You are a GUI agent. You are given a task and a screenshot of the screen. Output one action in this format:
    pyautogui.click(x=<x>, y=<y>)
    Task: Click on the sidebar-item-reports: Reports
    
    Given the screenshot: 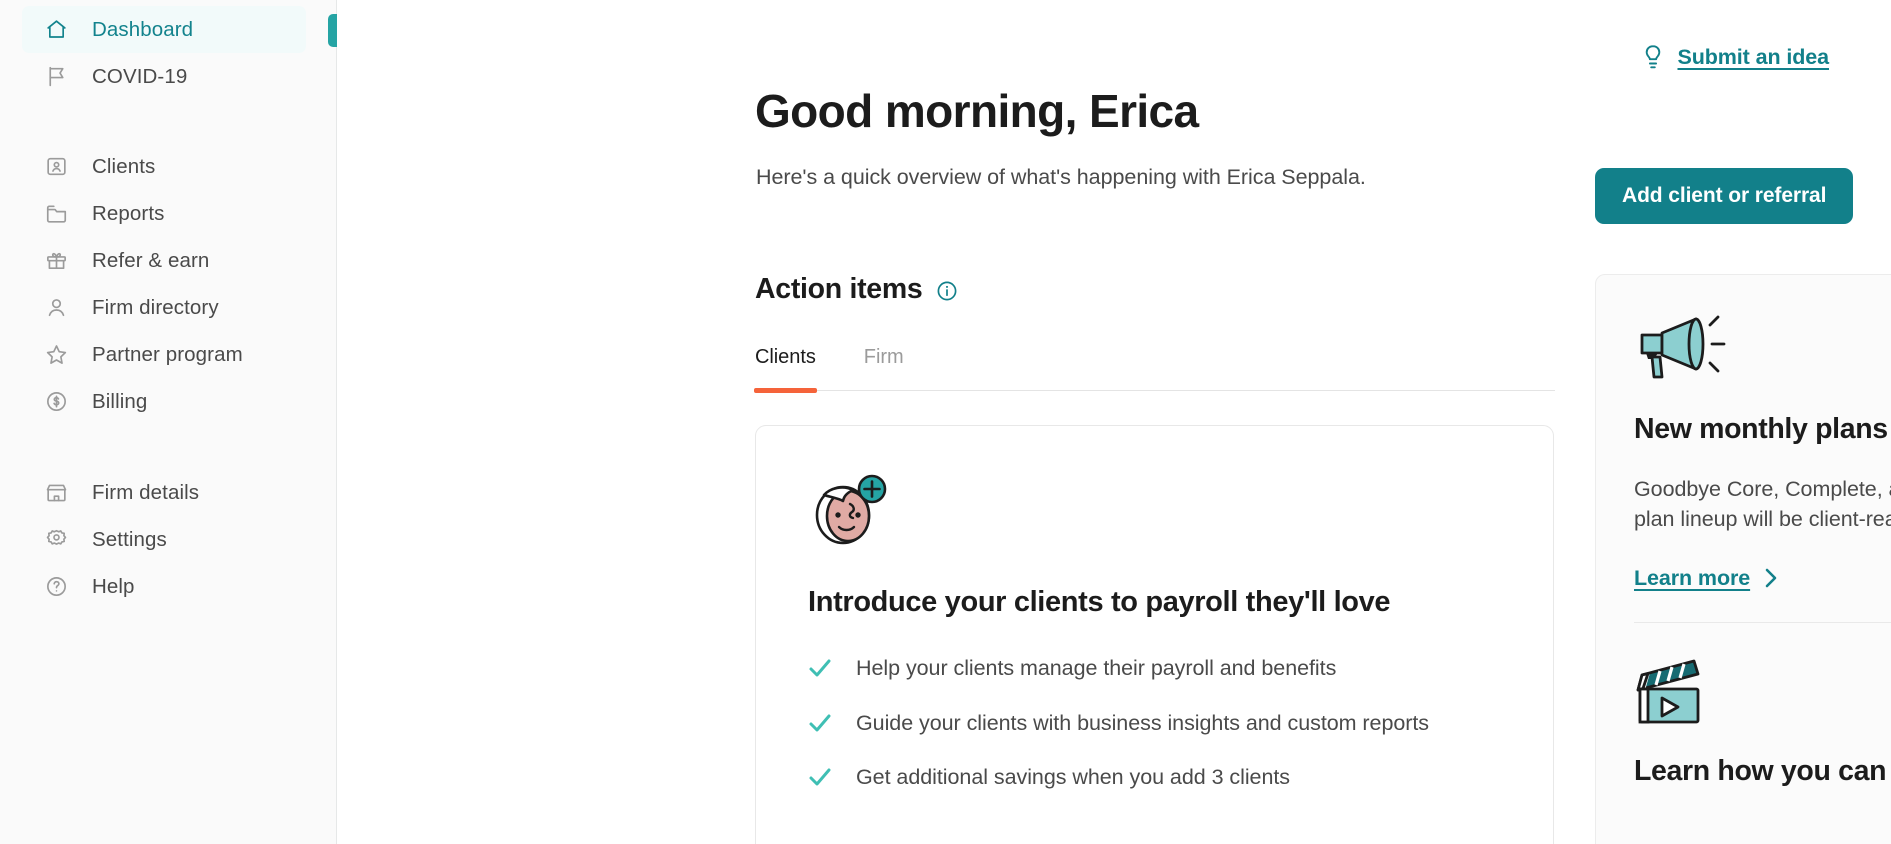 What is the action you would take?
    pyautogui.click(x=164, y=213)
    